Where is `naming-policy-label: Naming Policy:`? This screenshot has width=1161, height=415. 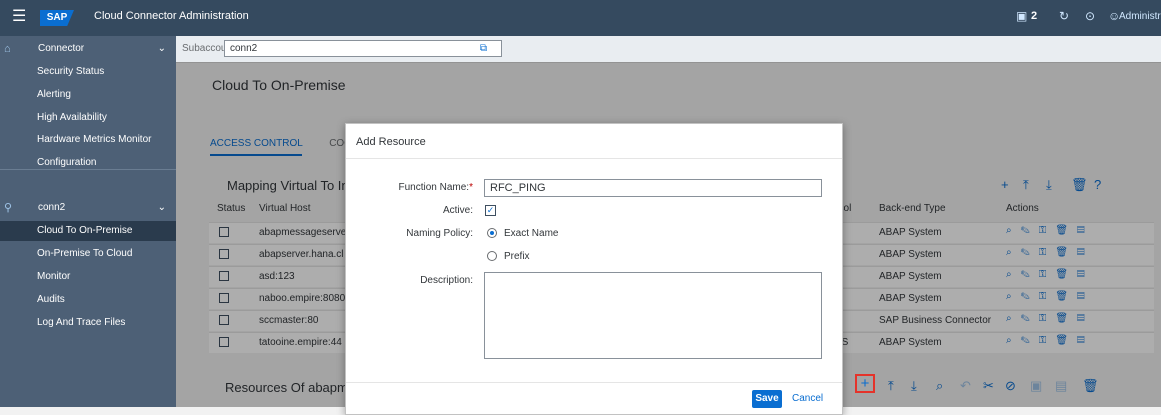
naming-policy-label: Naming Policy: is located at coordinates (439, 233).